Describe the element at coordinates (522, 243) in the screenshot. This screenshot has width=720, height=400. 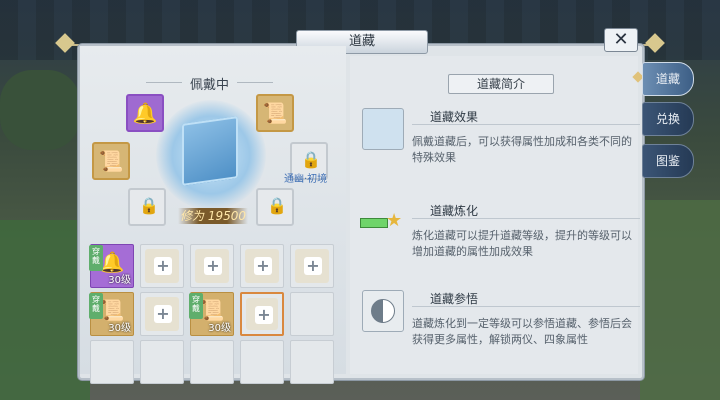
I see `section-text-refine: 炼化道藏可以提升道藏等级，提升的等级可以增加道藏的属性加成效果` at that location.